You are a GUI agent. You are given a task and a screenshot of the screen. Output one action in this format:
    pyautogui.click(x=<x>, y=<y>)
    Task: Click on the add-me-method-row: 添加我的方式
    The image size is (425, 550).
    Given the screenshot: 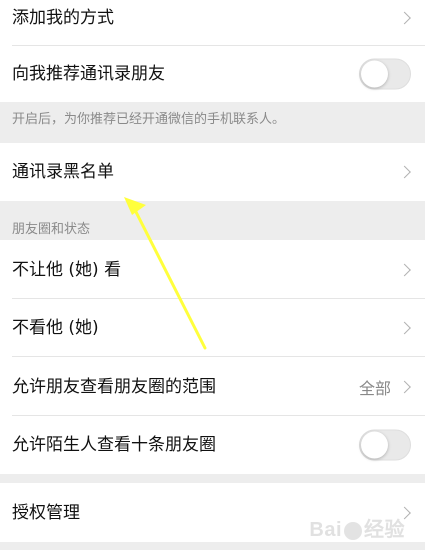 What is the action you would take?
    pyautogui.click(x=212, y=23)
    